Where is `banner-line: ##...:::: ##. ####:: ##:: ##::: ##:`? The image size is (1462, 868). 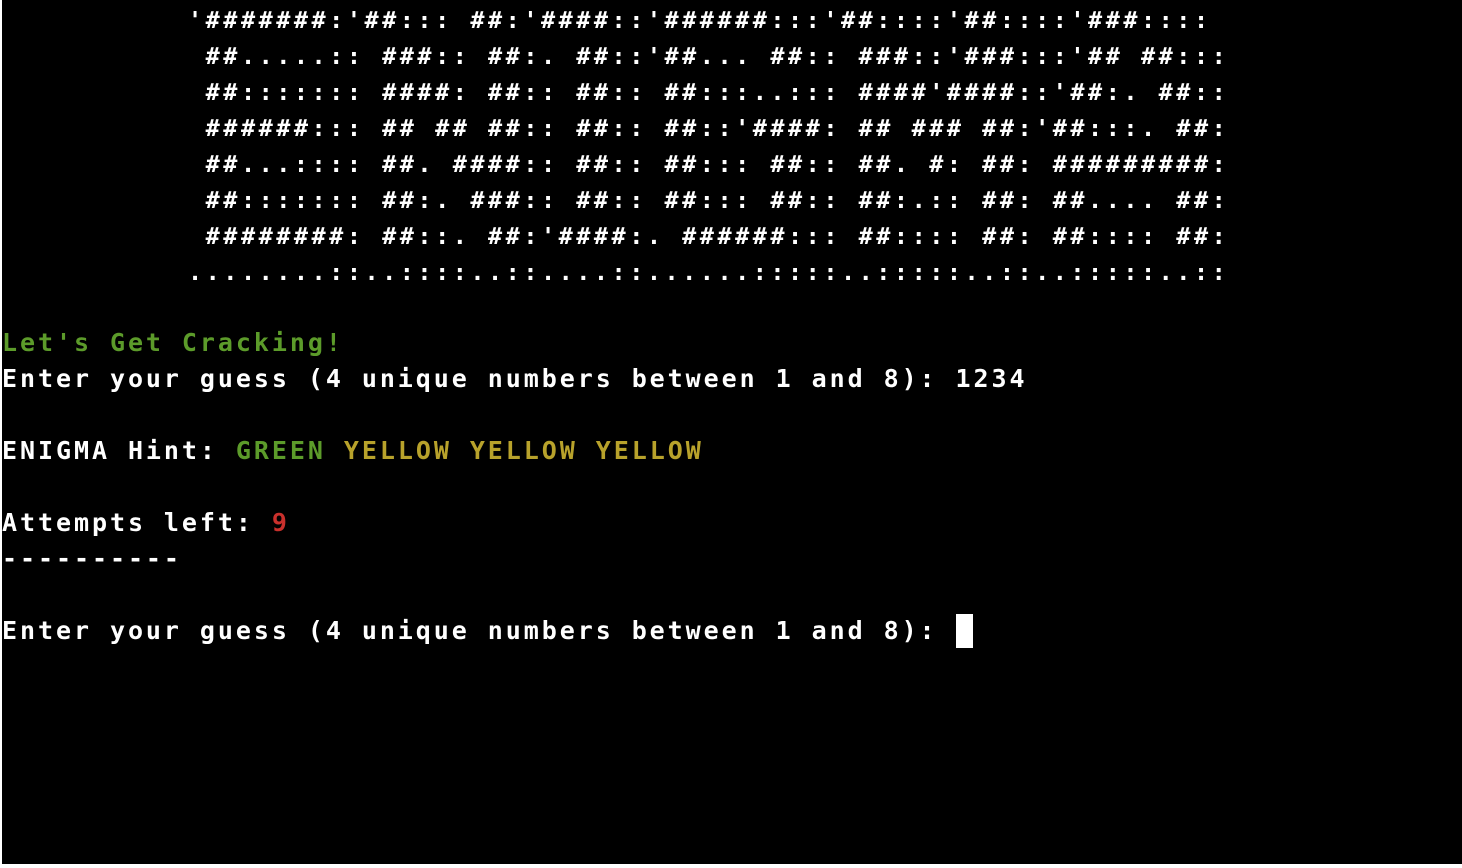 banner-line: ##...:::: ##. ####:: ##:: ##::: ##: is located at coordinates (709, 164).